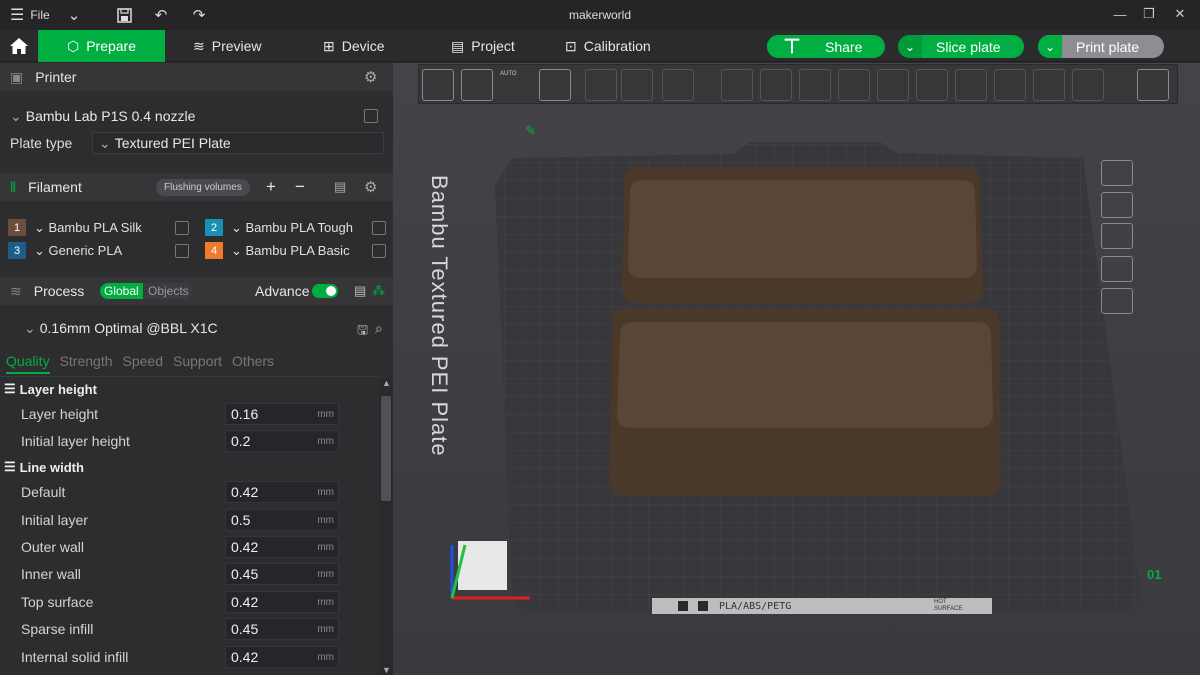 This screenshot has height=675, width=1200. Describe the element at coordinates (325, 291) in the screenshot. I see `advance-switch` at that location.